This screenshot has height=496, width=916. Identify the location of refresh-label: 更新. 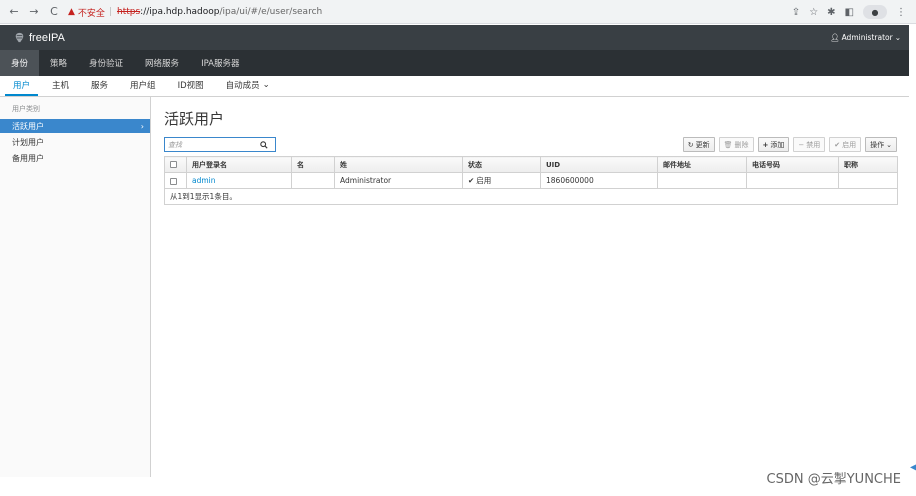
(702, 144).